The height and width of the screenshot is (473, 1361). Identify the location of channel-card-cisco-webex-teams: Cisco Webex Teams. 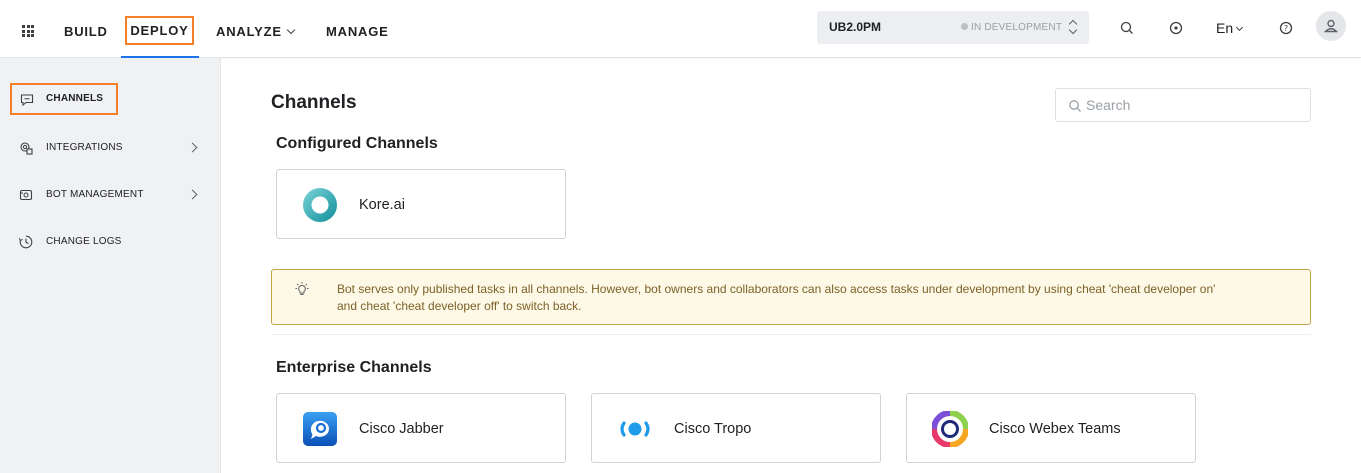
(1051, 428).